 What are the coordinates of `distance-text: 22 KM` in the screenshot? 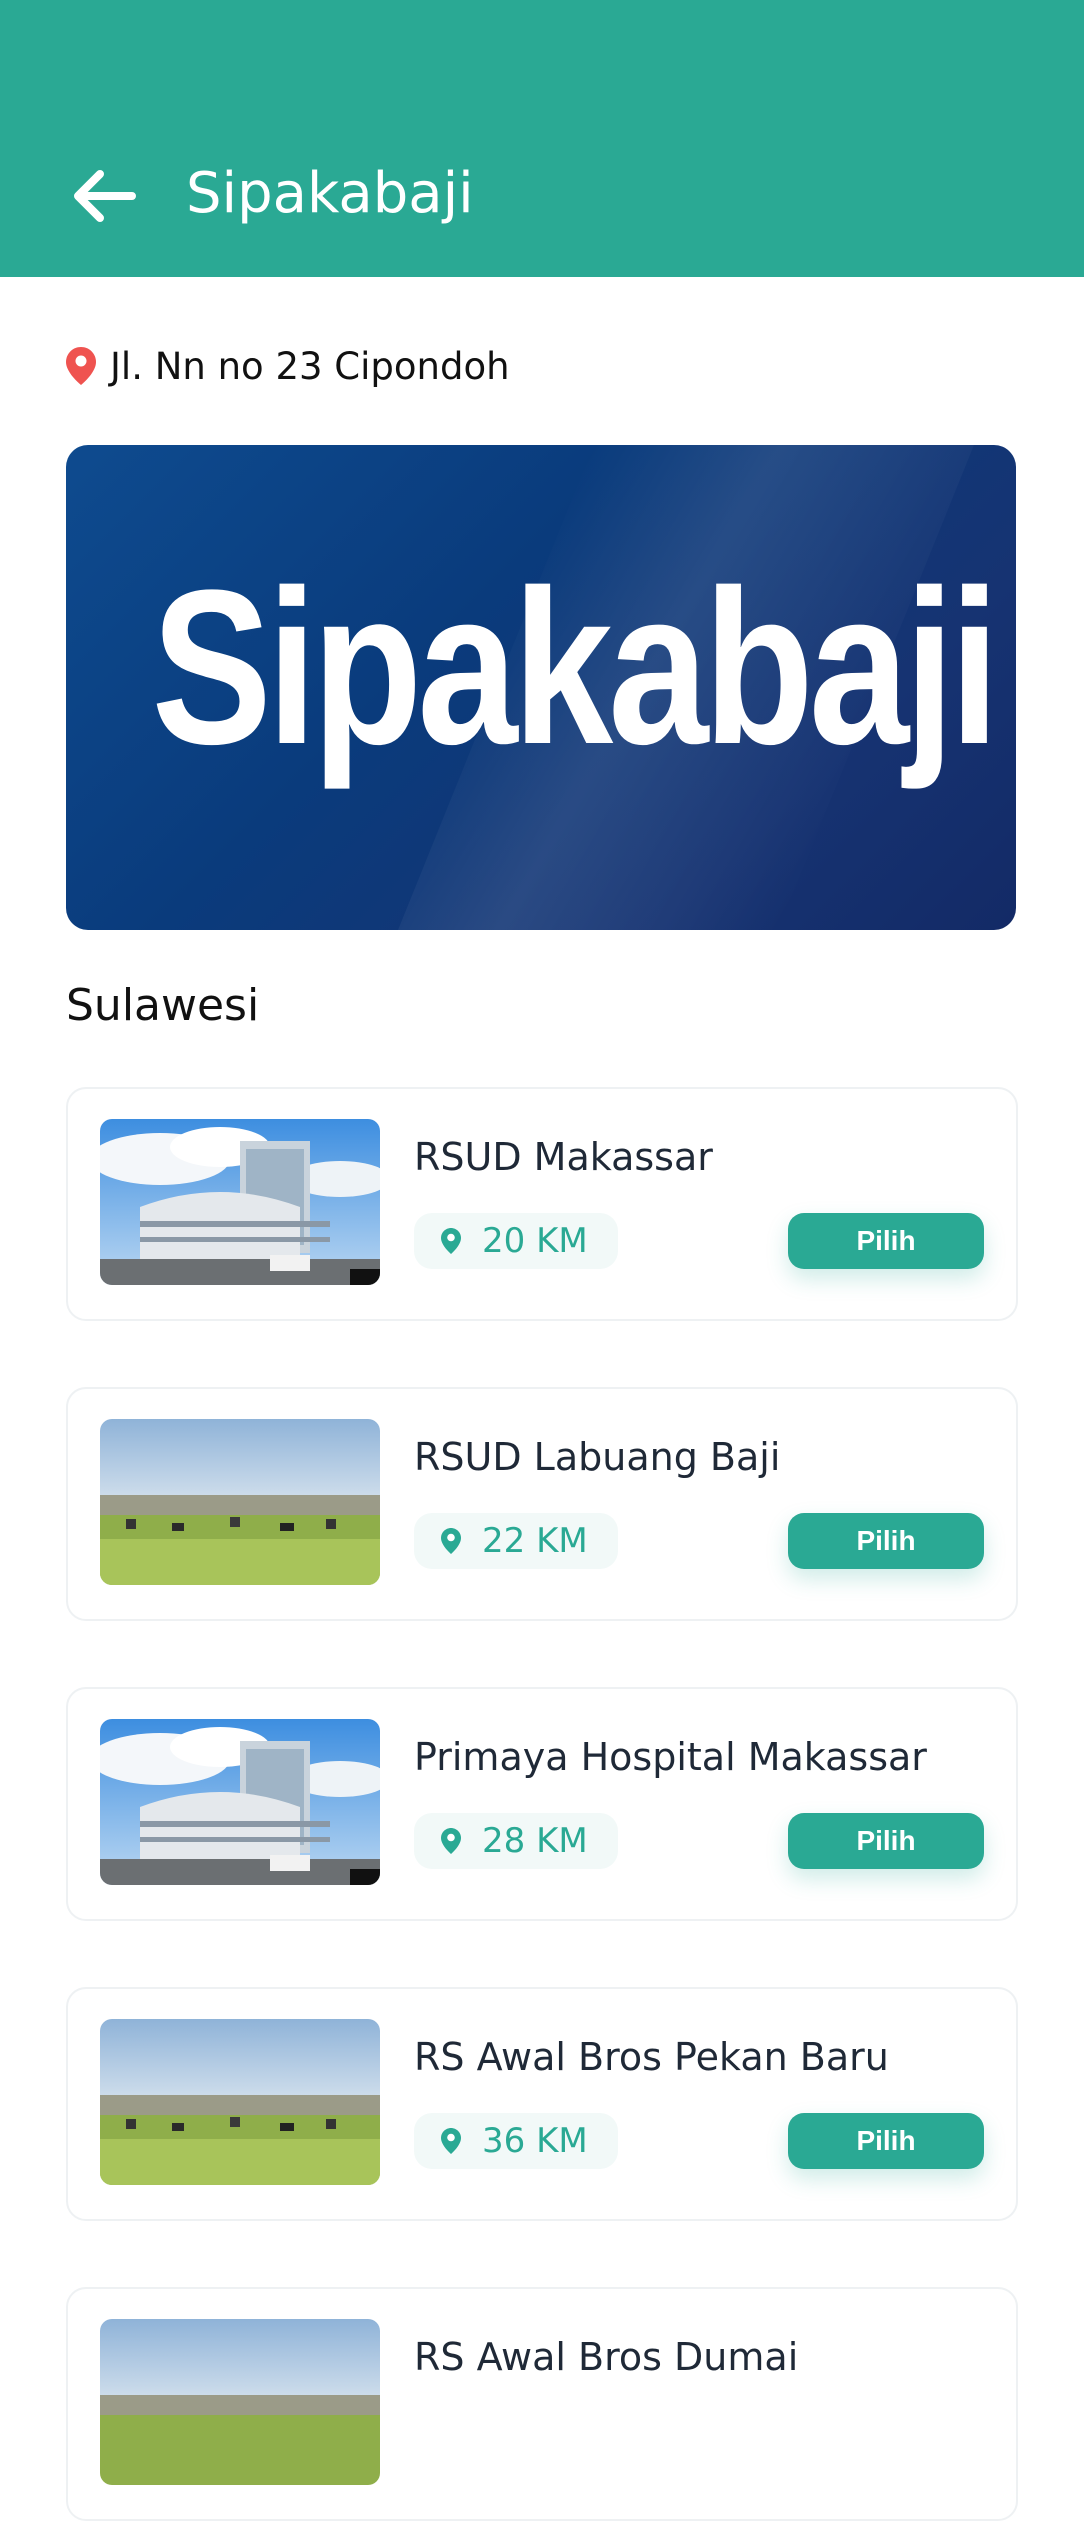 It's located at (535, 1541).